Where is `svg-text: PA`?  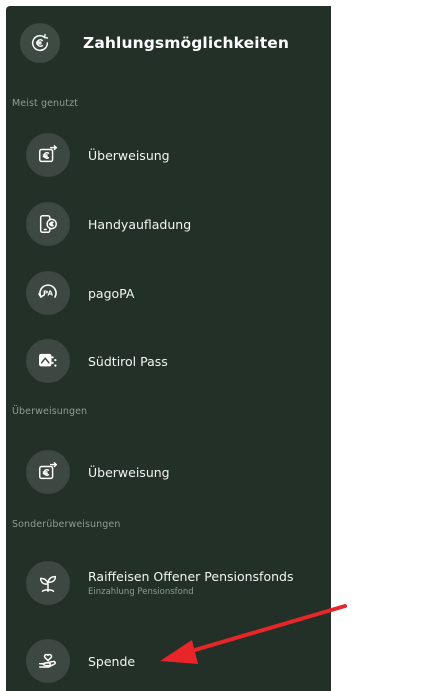
svg-text: PA is located at coordinates (48, 294).